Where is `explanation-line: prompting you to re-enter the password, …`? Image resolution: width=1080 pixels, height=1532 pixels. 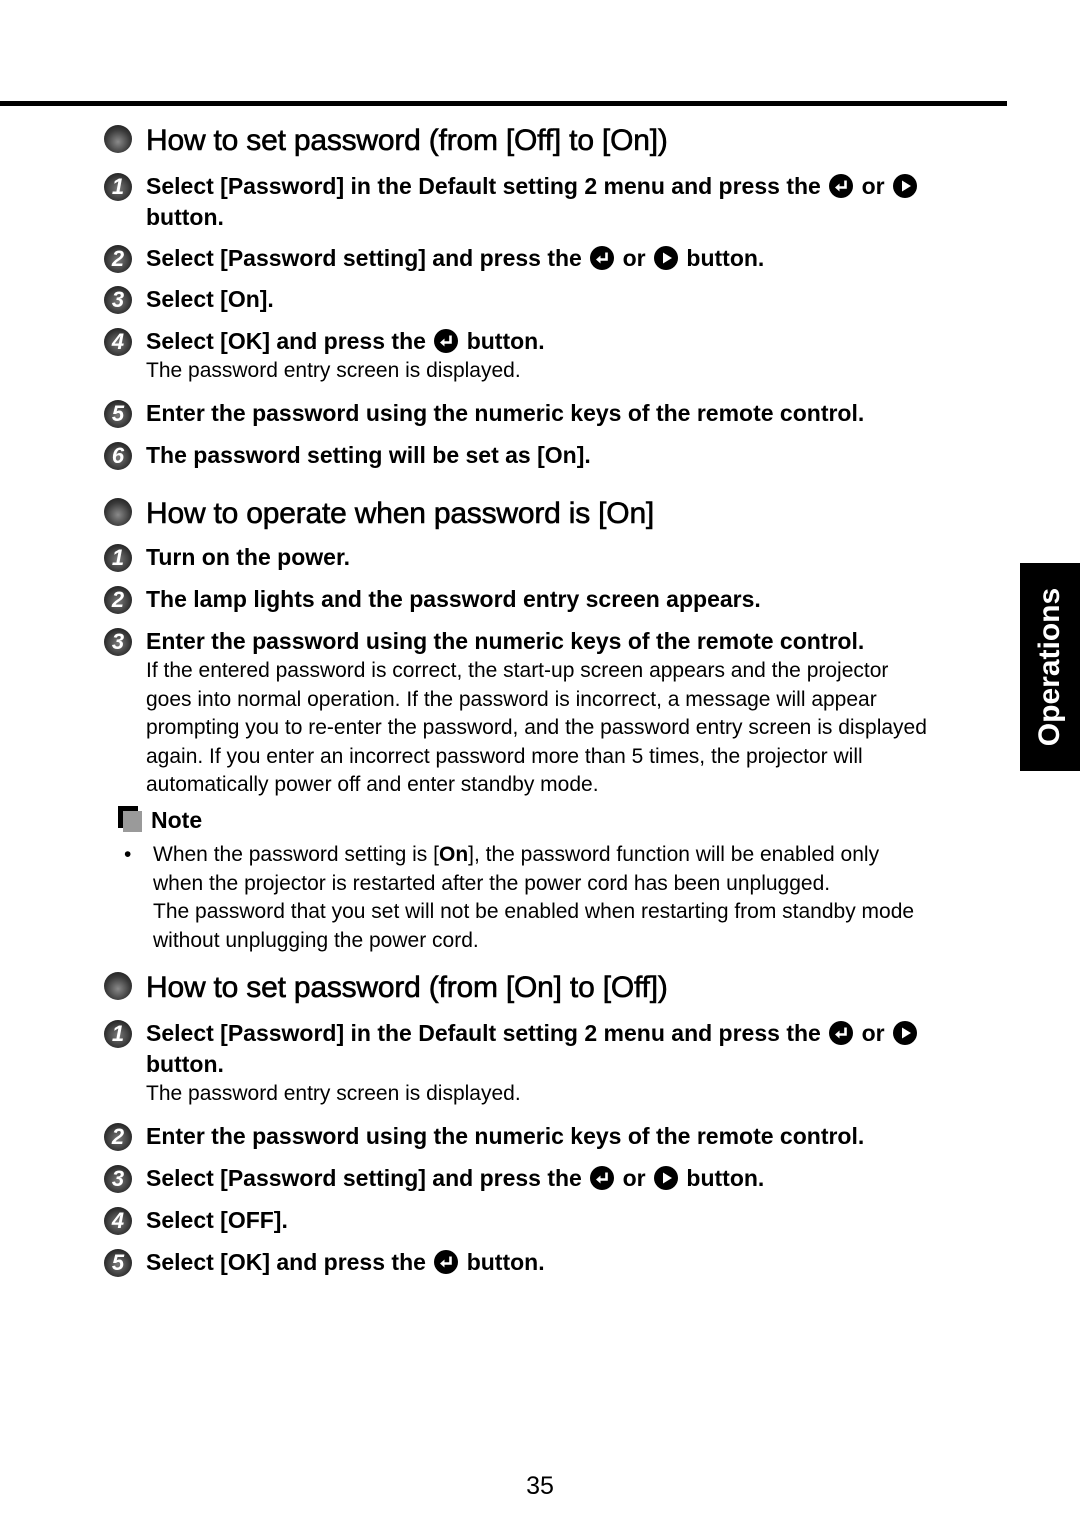 explanation-line: prompting you to re-enter the password, … is located at coordinates (536, 727).